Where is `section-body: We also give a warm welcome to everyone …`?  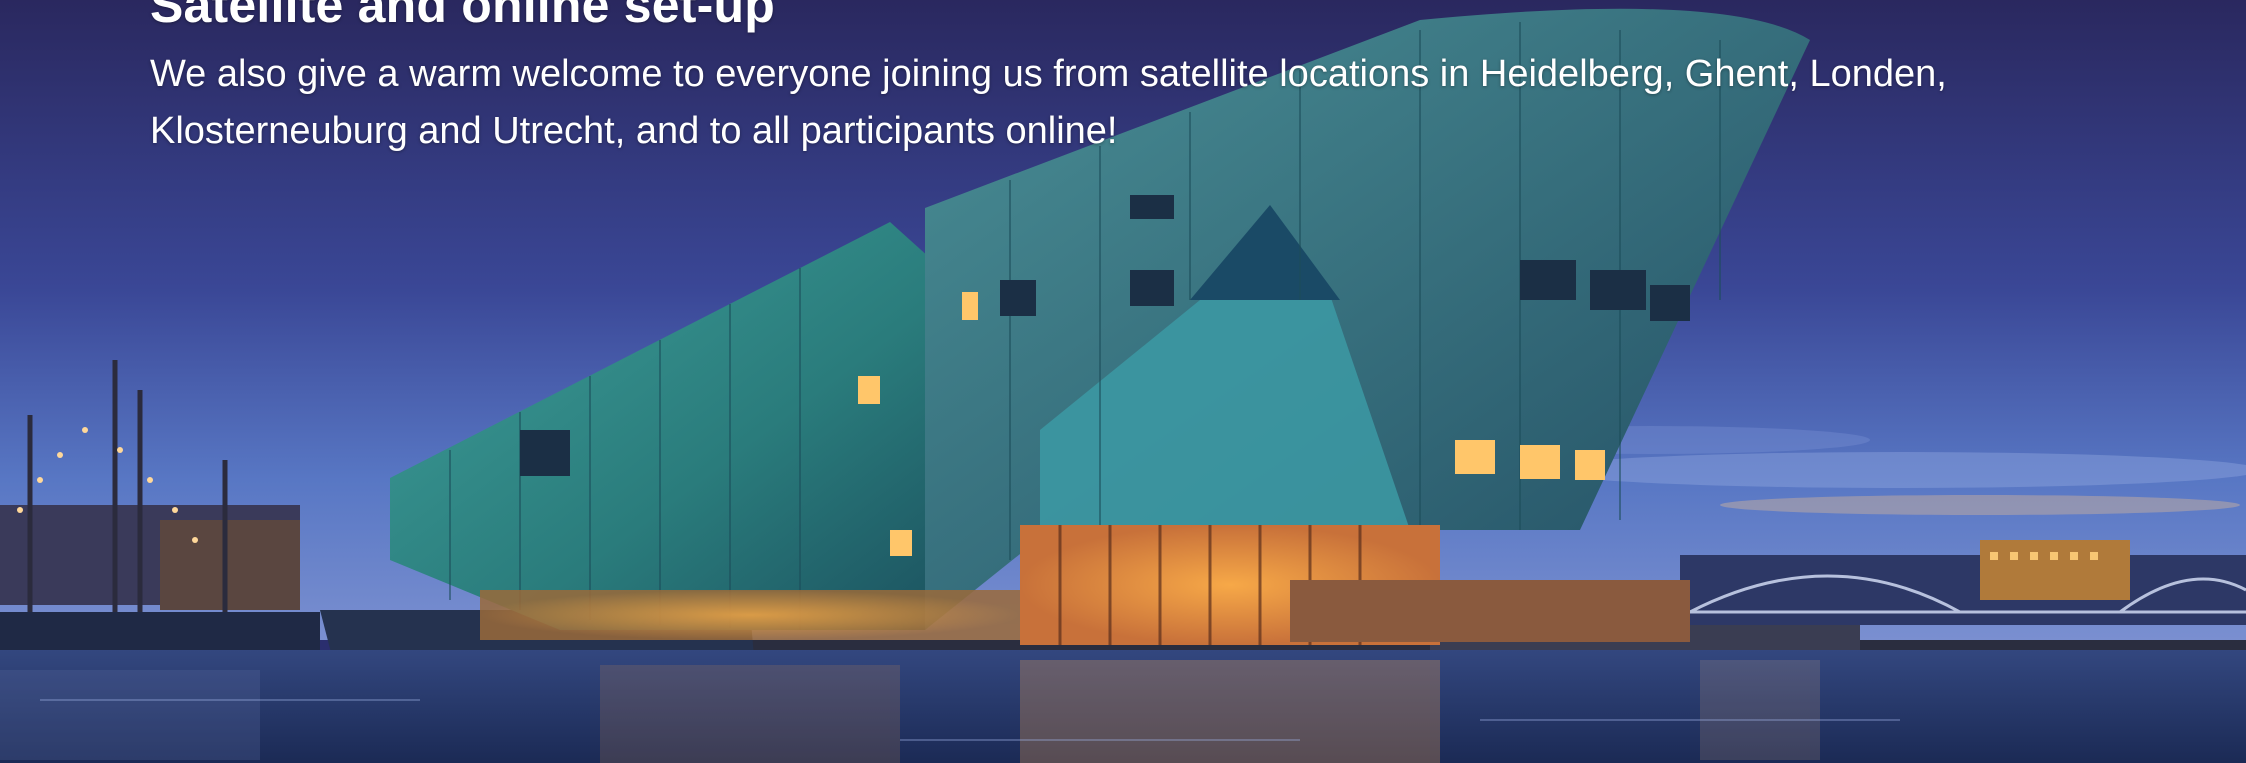 section-body: We also give a warm welcome to everyone … is located at coordinates (1048, 102).